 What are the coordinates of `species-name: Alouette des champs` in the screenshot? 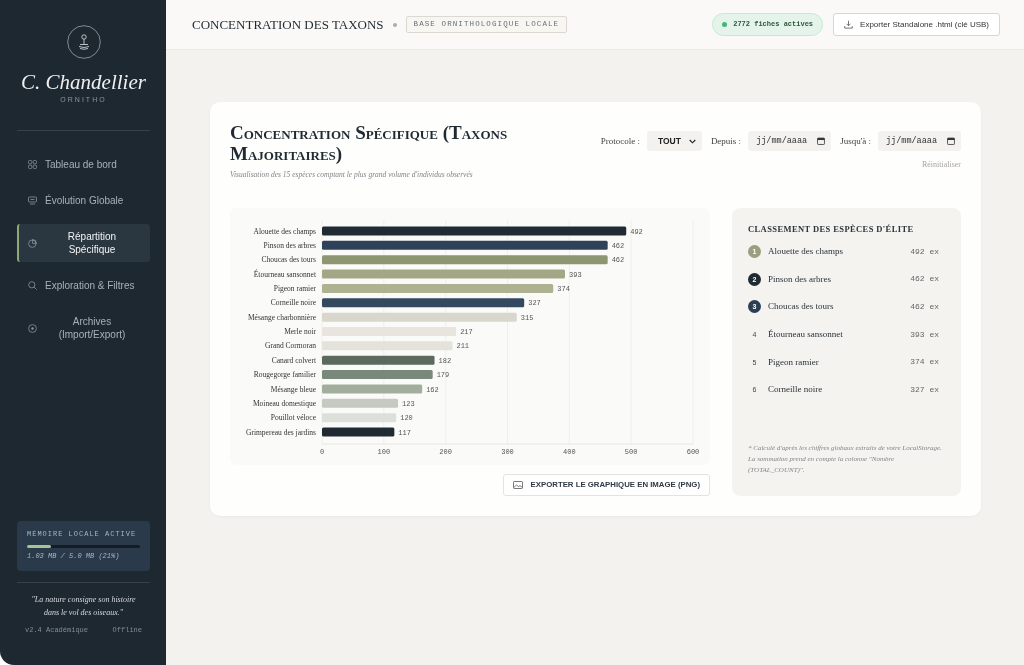 It's located at (806, 252).